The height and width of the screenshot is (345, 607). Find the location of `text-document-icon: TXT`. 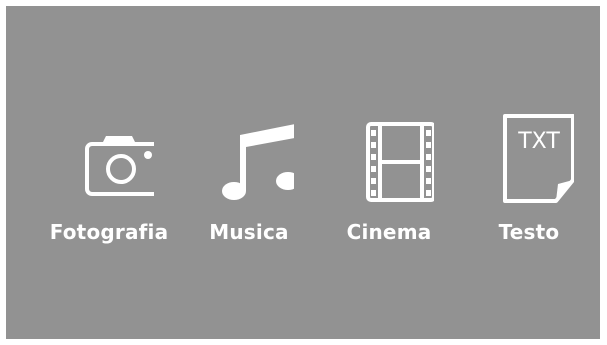

text-document-icon: TXT is located at coordinates (529, 159).